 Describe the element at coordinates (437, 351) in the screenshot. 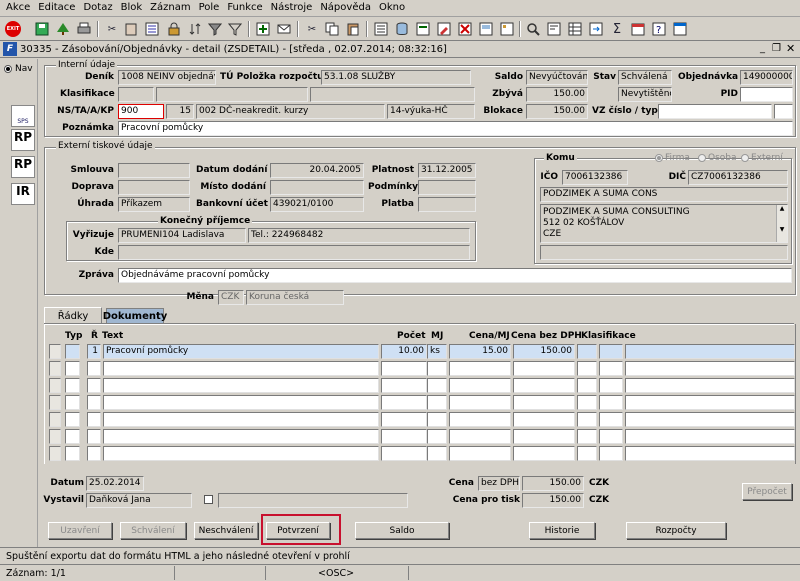

I see `table-cell: ks` at that location.